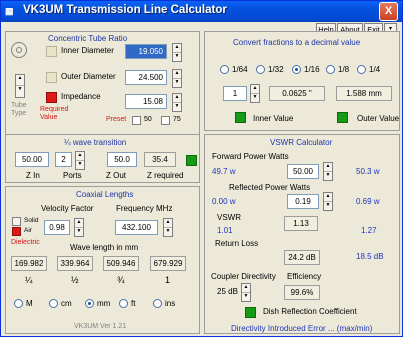 This screenshot has height=337, width=403. What do you see at coordinates (364, 93) in the screenshot?
I see `mm-output: 1.588 mm` at bounding box center [364, 93].